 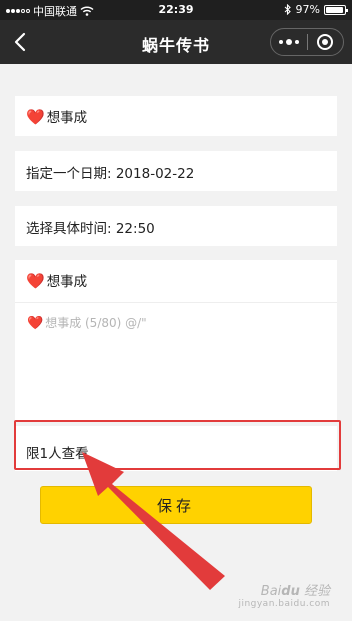 I want to click on close-target-icon, so click(x=325, y=42).